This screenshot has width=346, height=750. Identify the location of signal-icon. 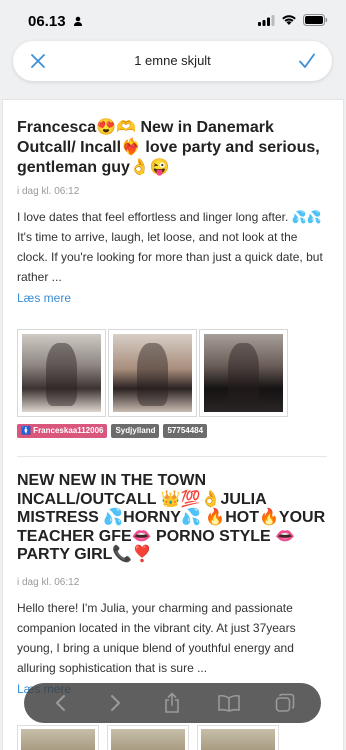
(266, 20).